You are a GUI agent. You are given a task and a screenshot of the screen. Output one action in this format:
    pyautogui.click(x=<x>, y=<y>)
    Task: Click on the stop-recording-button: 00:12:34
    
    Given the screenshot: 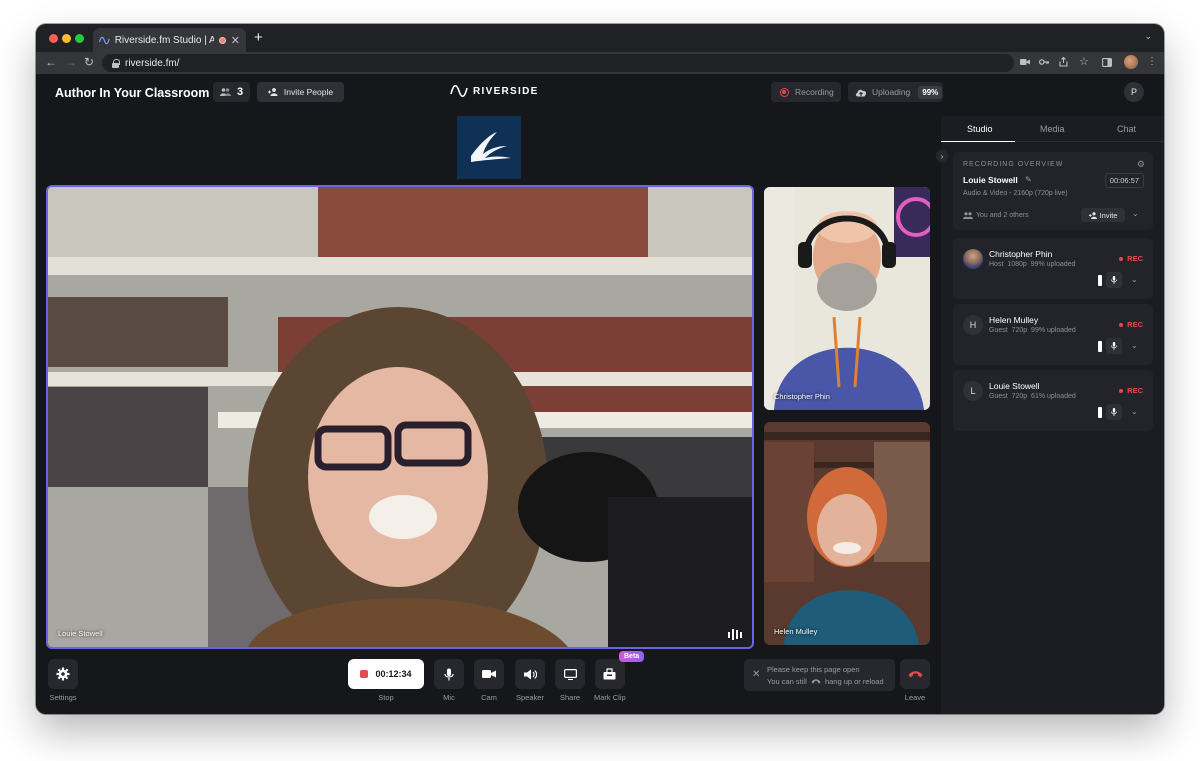 What is the action you would take?
    pyautogui.click(x=386, y=674)
    